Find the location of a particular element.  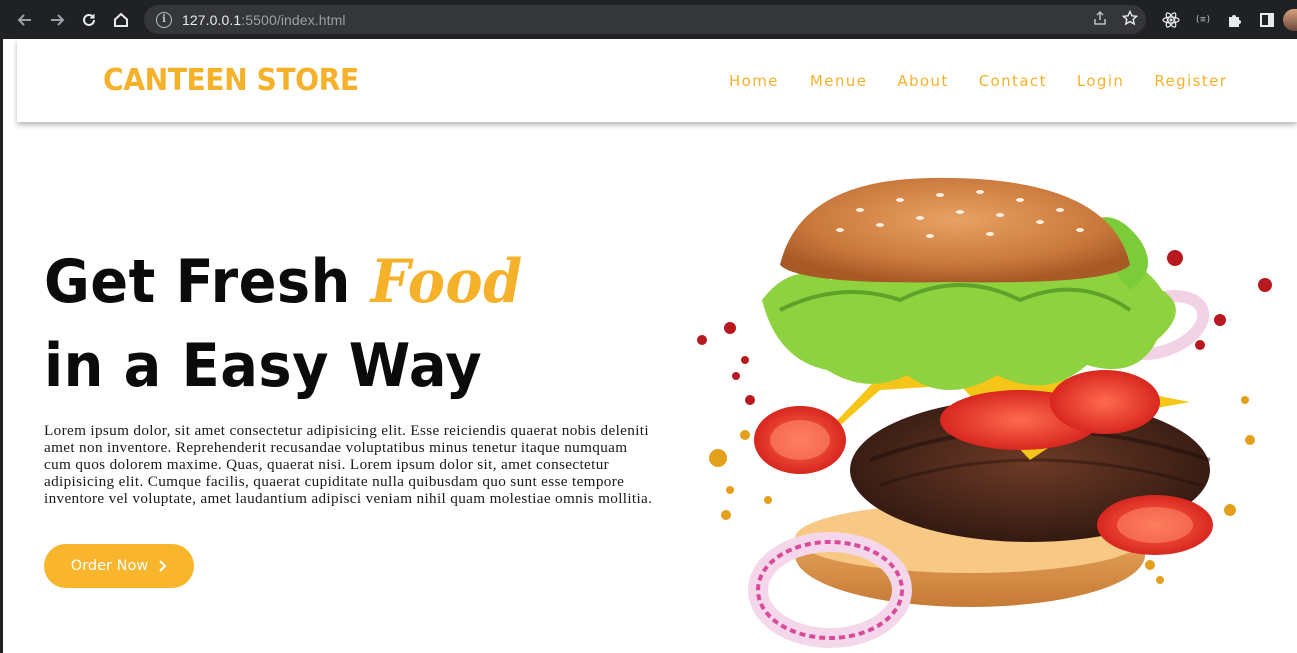

site-info-icon: i is located at coordinates (164, 19).